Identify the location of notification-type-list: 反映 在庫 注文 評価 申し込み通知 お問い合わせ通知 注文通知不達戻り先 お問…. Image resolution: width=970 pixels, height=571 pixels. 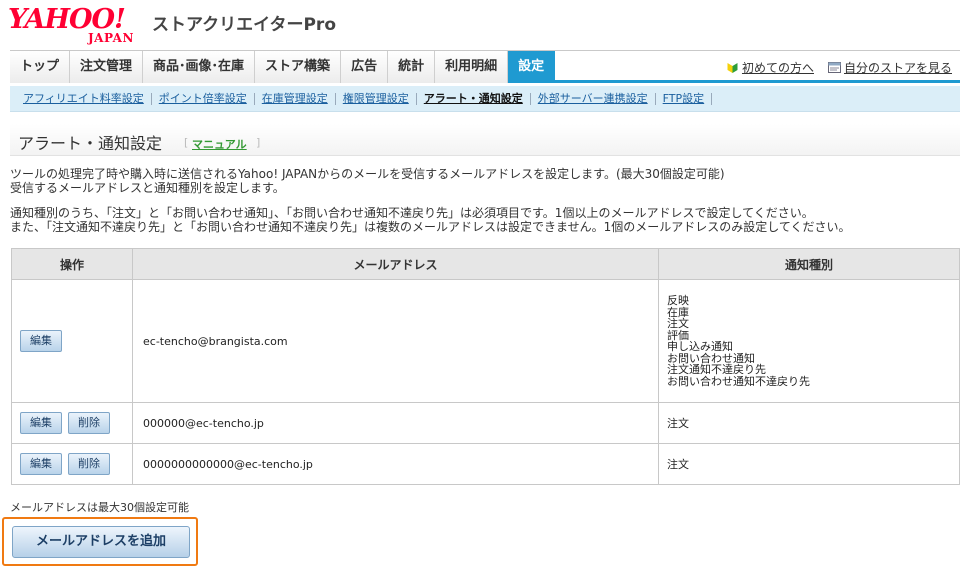
(813, 341).